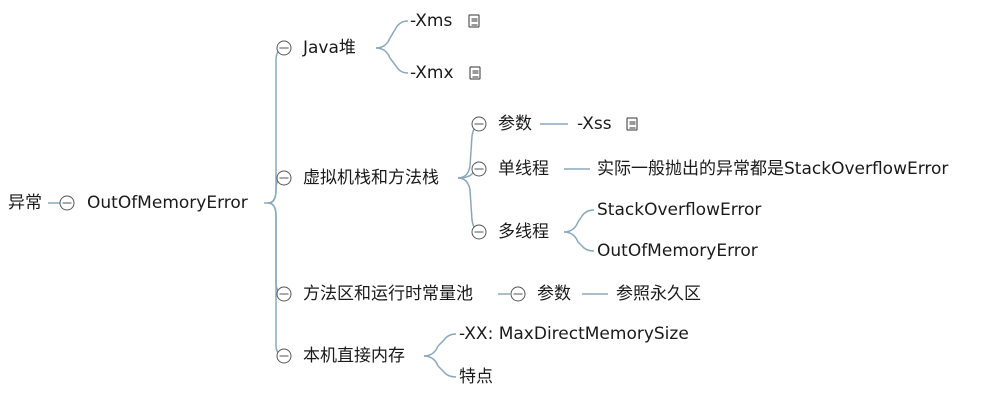  What do you see at coordinates (476, 377) in the screenshot?
I see `features-node: 特点` at bounding box center [476, 377].